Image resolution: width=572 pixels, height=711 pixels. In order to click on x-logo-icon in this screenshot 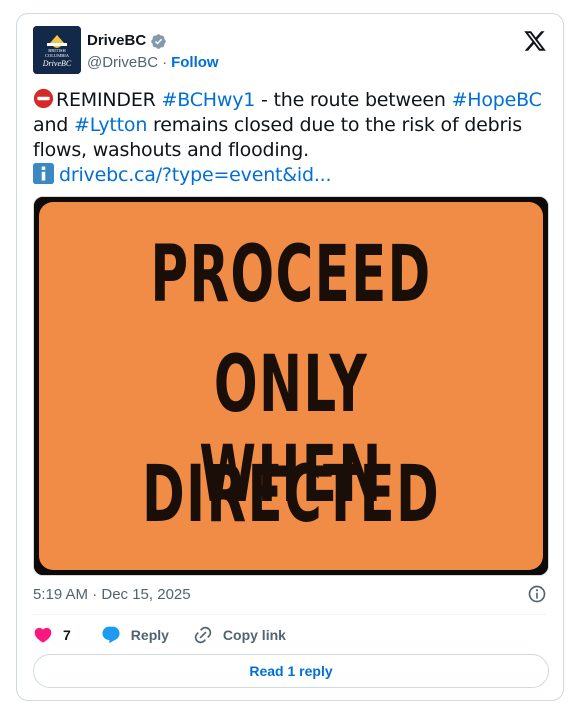, I will do `click(535, 41)`.